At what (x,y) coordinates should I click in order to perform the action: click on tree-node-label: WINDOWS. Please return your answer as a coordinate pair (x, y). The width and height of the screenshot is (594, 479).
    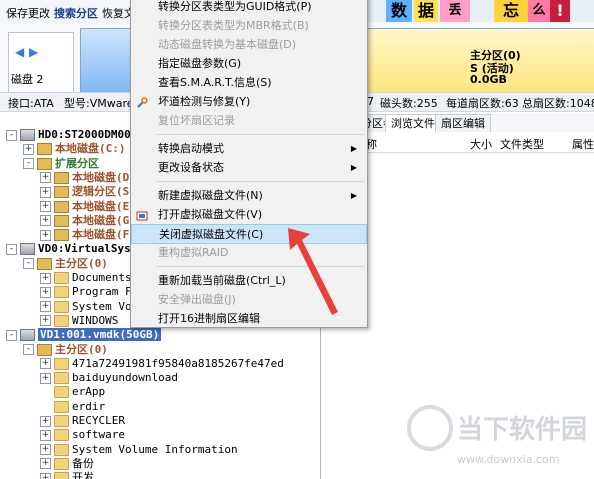
    Looking at the image, I should click on (95, 320).